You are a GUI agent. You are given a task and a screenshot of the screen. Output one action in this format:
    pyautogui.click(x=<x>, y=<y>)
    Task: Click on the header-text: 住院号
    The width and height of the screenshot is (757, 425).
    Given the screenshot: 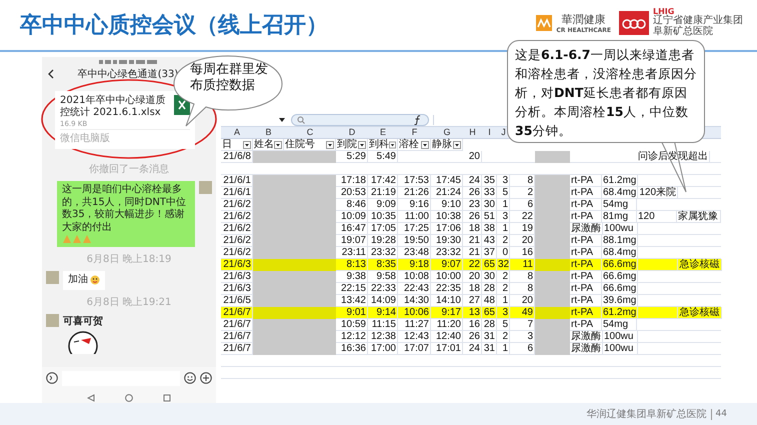 What is the action you would take?
    pyautogui.click(x=300, y=144)
    